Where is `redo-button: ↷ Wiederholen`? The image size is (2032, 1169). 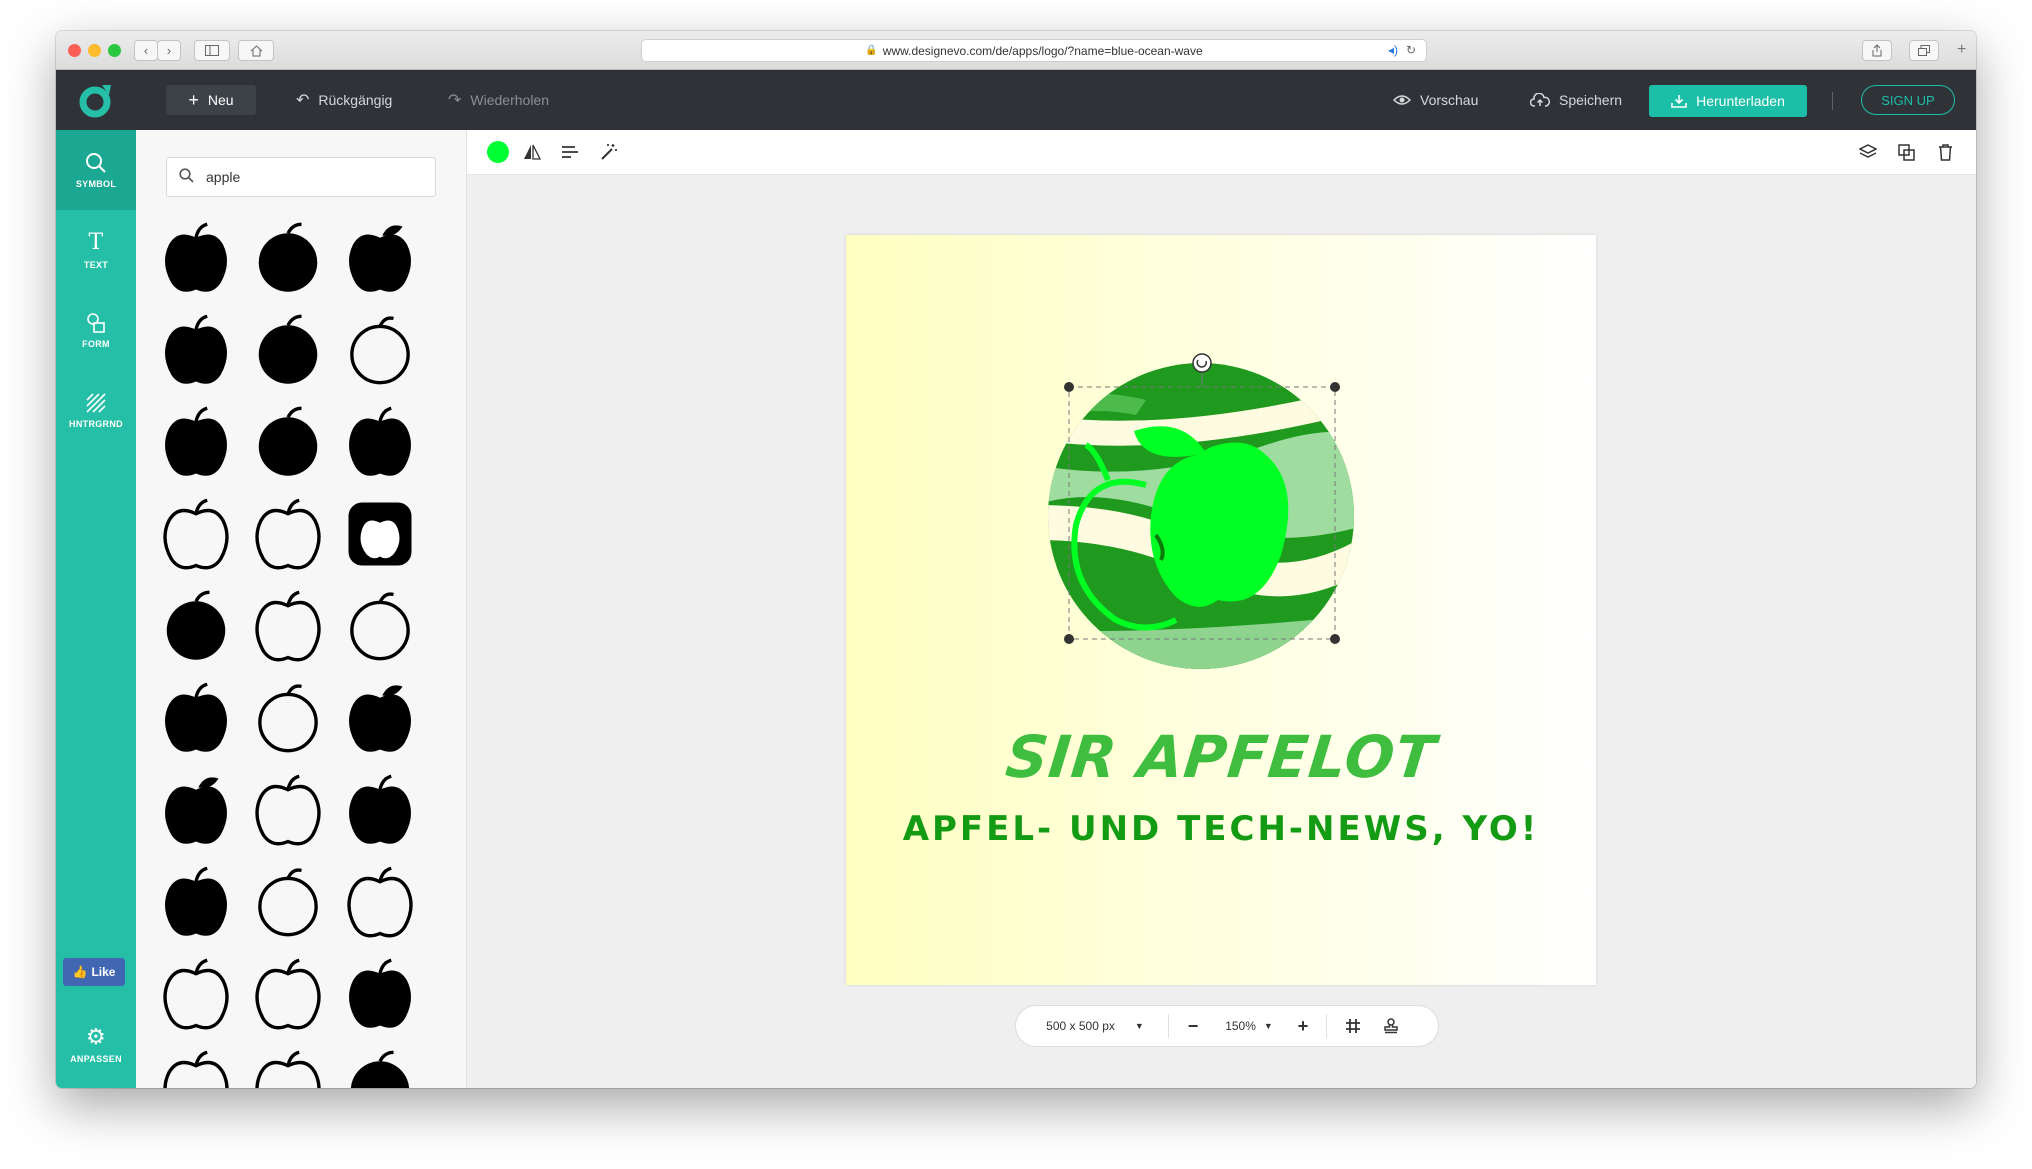 redo-button: ↷ Wiederholen is located at coordinates (498, 100).